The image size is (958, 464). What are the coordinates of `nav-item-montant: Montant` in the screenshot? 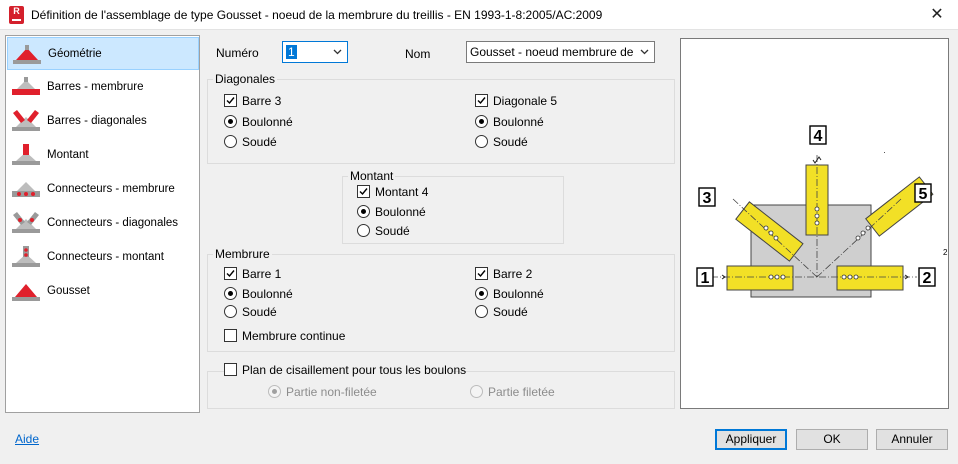 It's located at (103, 155).